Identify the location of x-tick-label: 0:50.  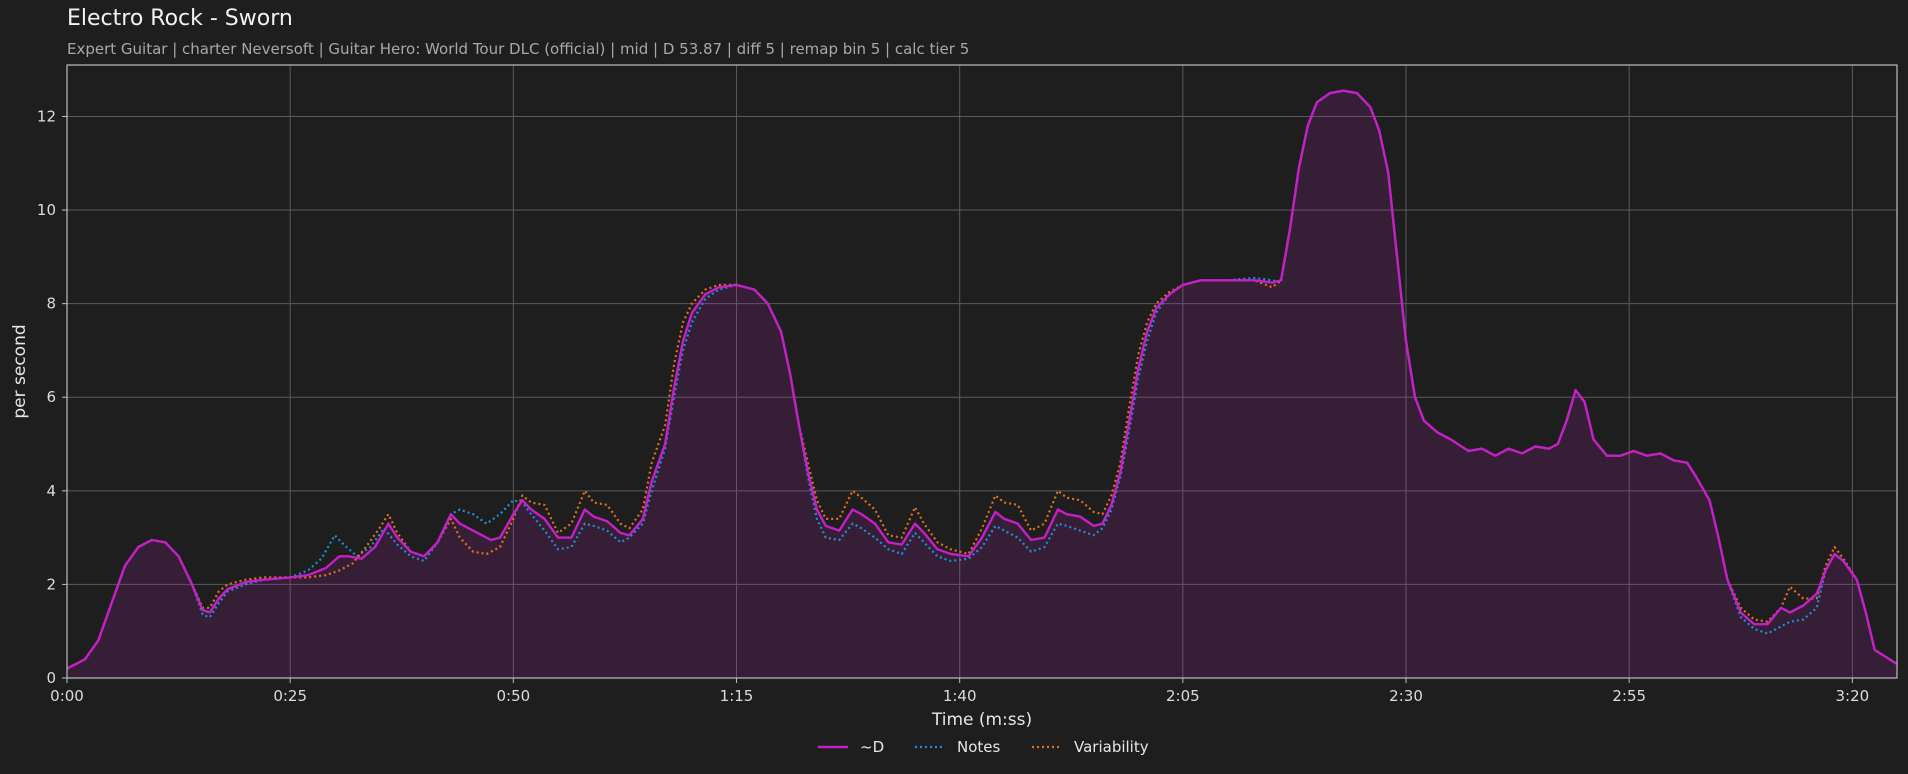
(513, 696).